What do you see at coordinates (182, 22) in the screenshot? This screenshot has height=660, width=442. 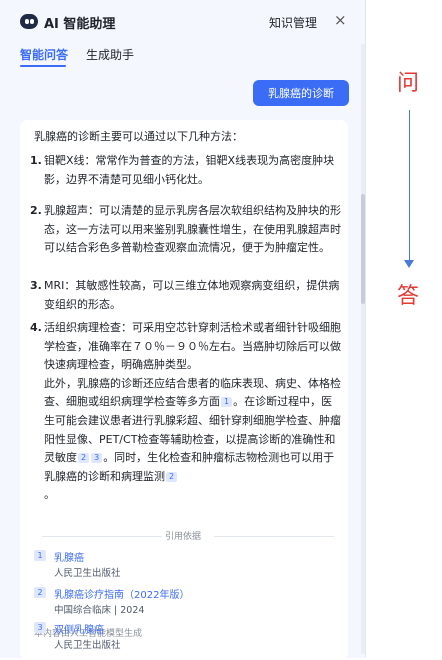 I see `panel-header: AI 智能助理 知识管理 ×` at bounding box center [182, 22].